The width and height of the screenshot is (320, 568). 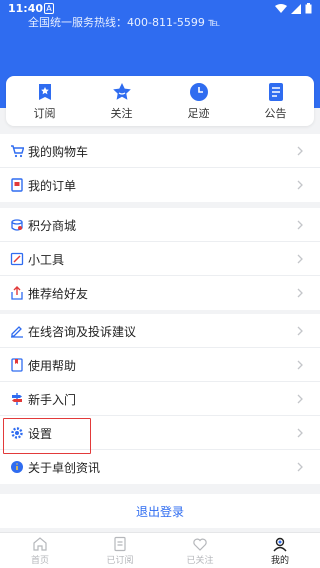 What do you see at coordinates (308, 8) in the screenshot?
I see `battery-icon` at bounding box center [308, 8].